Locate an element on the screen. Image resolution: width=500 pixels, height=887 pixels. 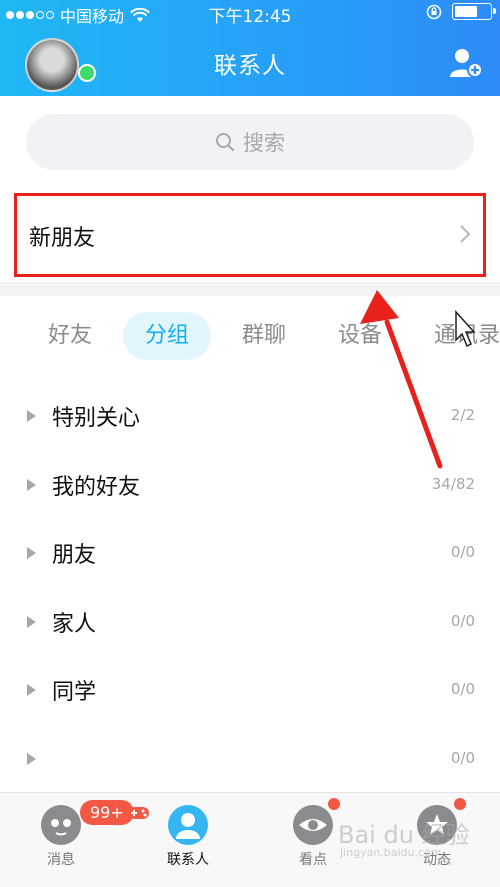
contact-tabs: 好友 分组 群聊 设备 通讯录 is located at coordinates (250, 338).